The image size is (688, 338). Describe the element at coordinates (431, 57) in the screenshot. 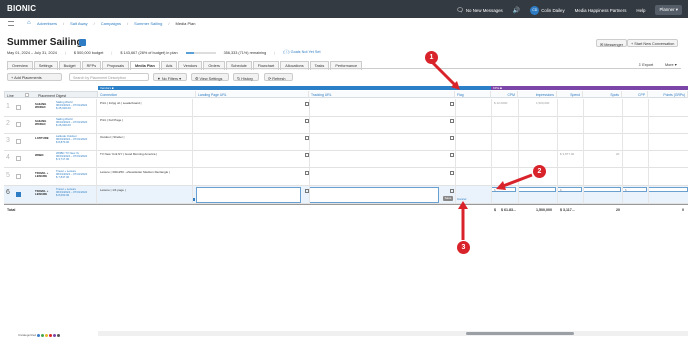

I see `annotation-marker-1: 1` at that location.